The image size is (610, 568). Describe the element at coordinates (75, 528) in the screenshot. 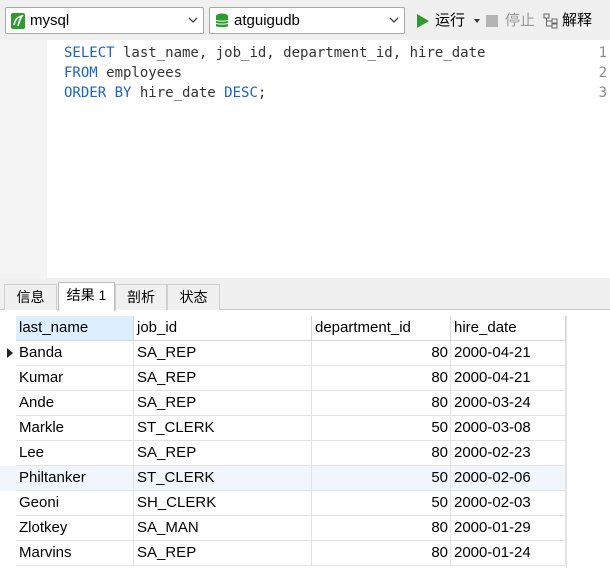

I see `cell-last-name: Zlotkey` at that location.